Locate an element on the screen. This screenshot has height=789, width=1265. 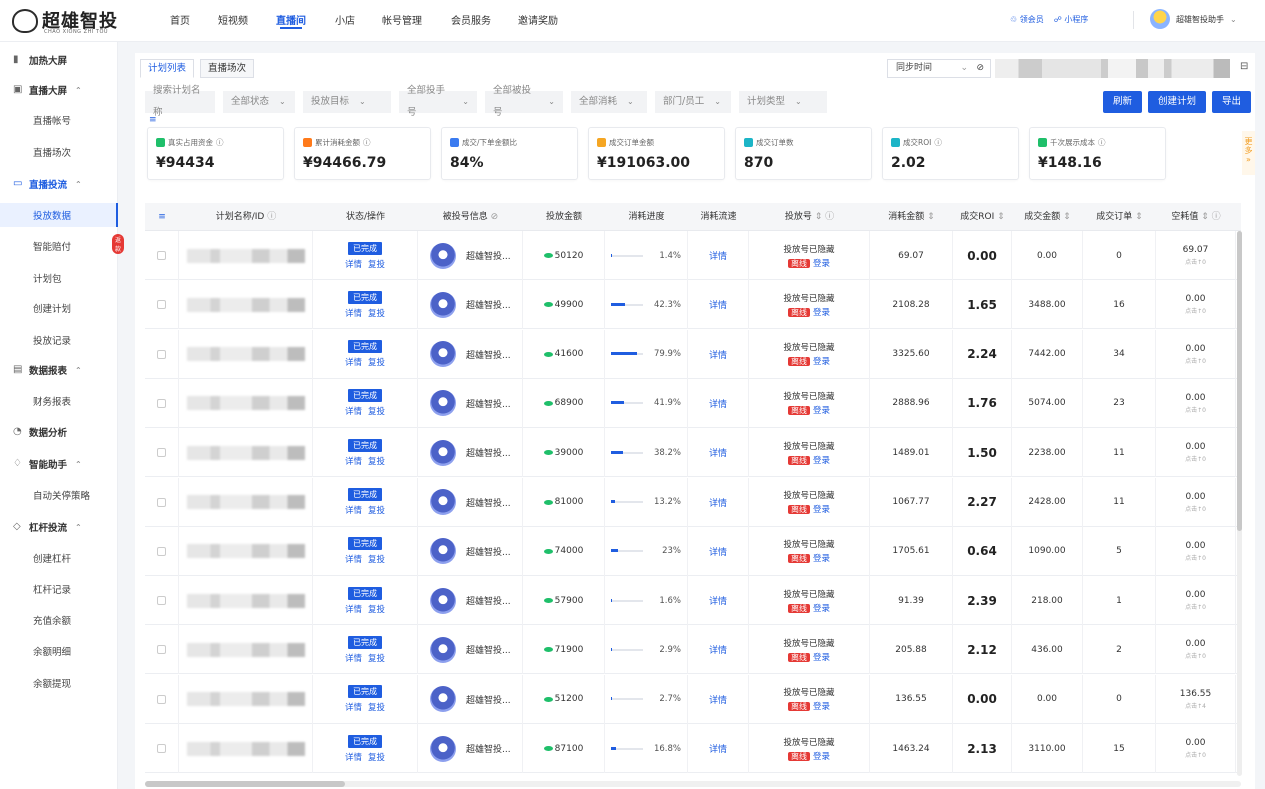
sidebar-item-9: 投放记录 is located at coordinates (59, 340).